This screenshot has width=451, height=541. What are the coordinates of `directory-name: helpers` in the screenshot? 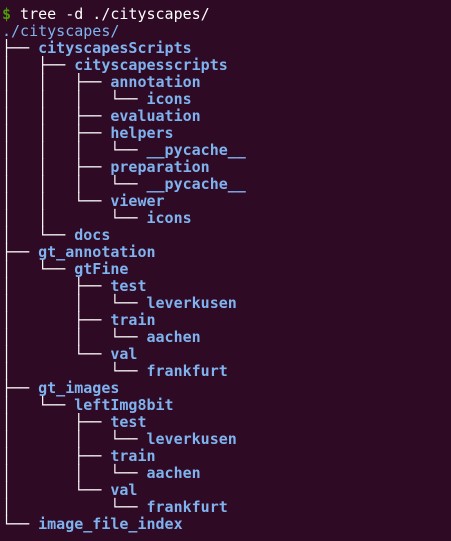 It's located at (142, 133).